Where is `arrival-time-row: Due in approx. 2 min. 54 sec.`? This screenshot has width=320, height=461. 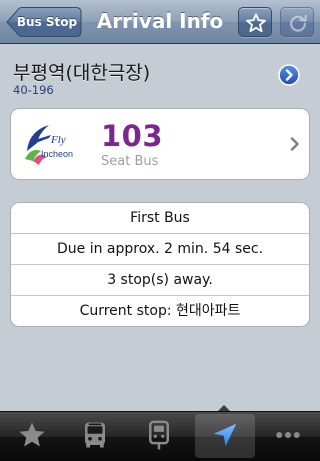
arrival-time-row: Due in approx. 2 min. 54 sec. is located at coordinates (160, 249).